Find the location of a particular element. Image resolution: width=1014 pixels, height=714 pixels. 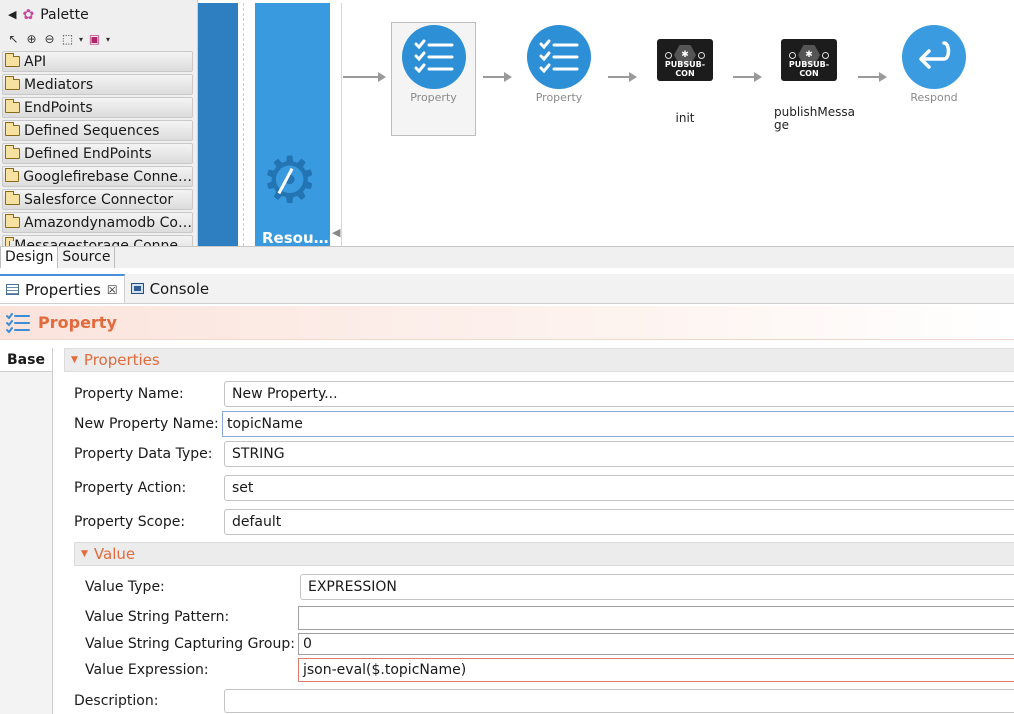

tab-console: Console is located at coordinates (170, 288).